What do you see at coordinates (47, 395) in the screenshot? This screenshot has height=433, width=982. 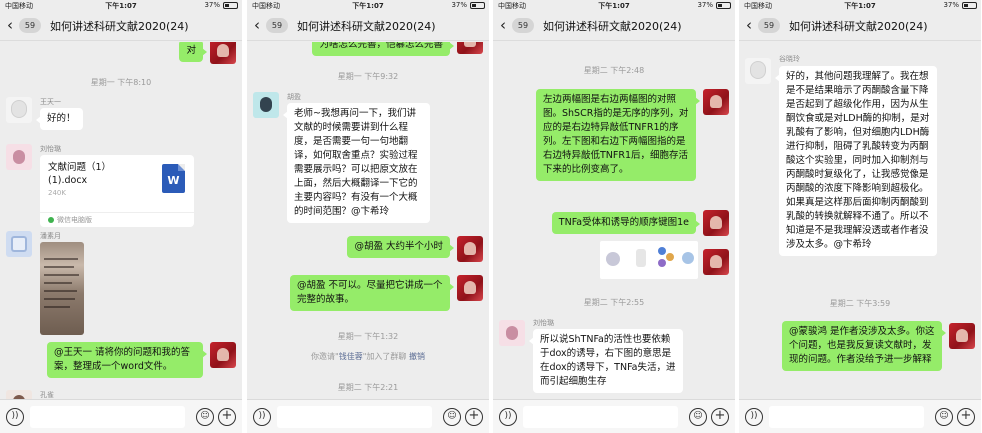 I see `sender-name: 孔雀` at bounding box center [47, 395].